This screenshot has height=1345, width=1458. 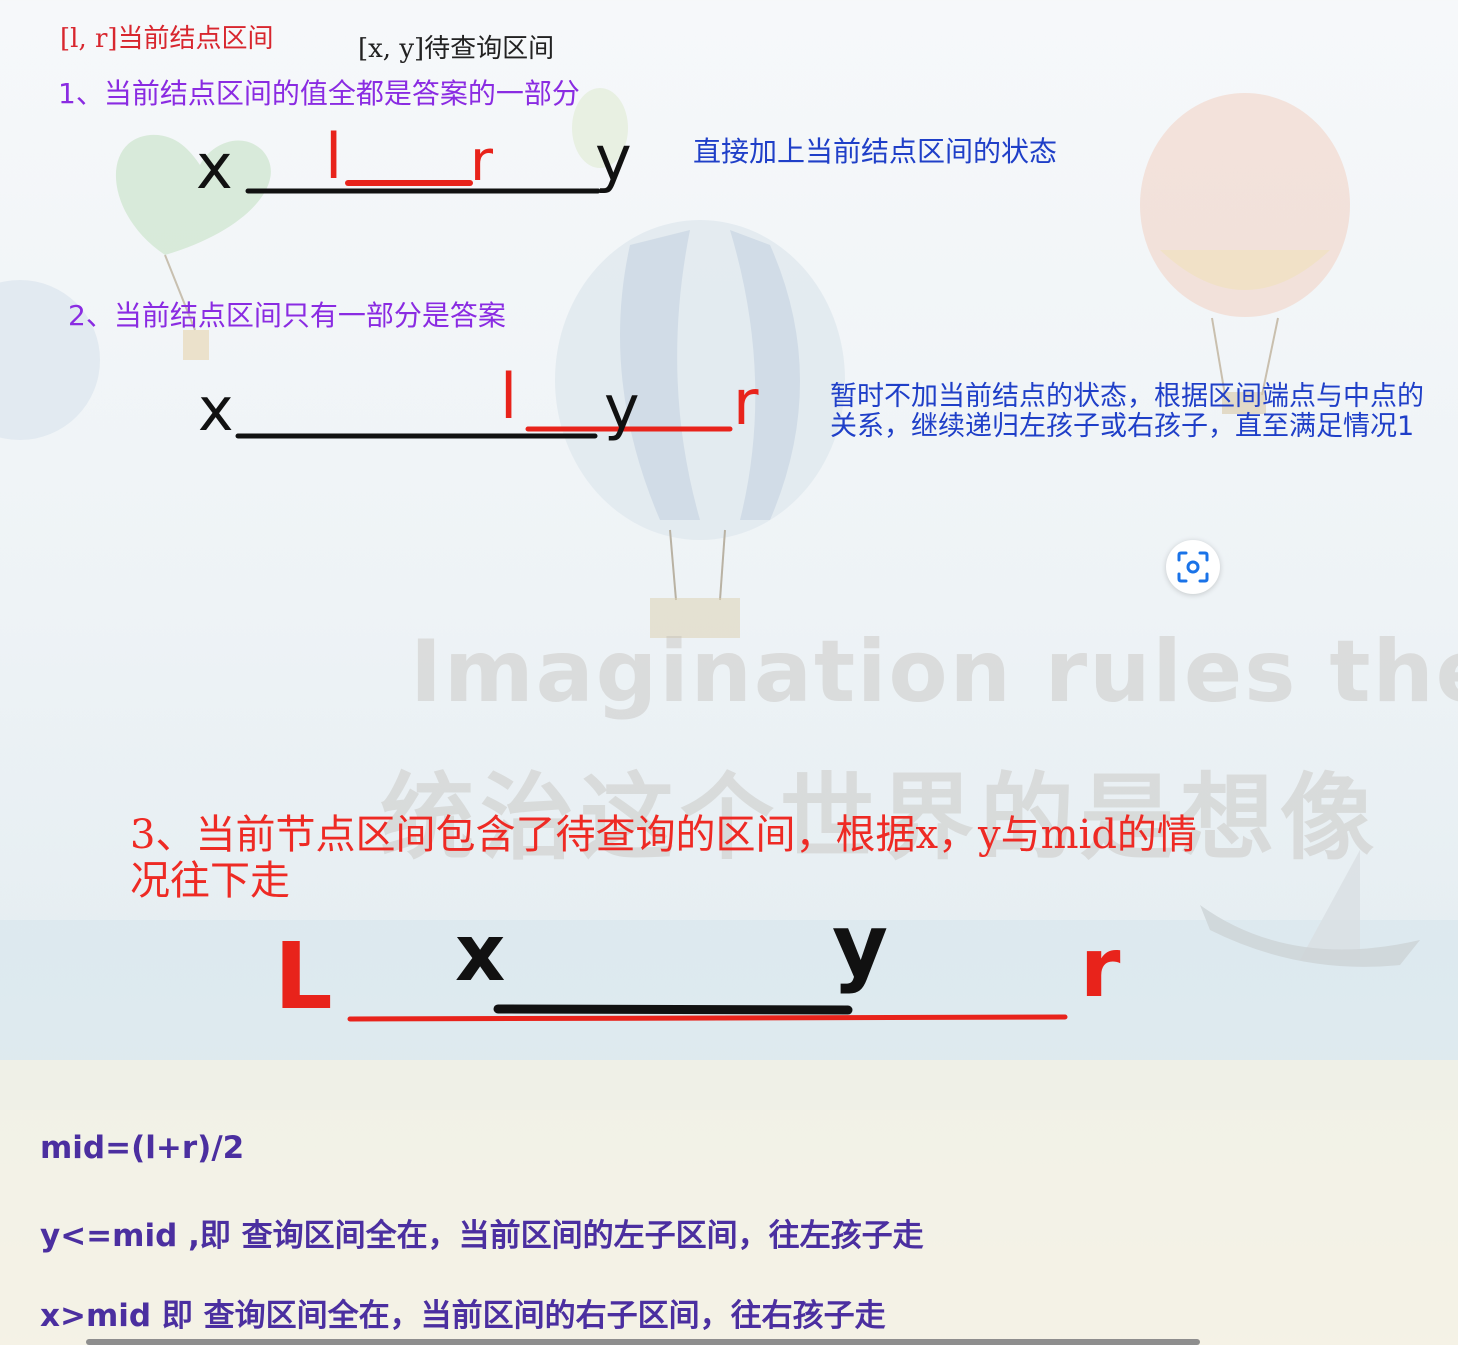 I want to click on case3-query-segment, so click(x=673, y=1009).